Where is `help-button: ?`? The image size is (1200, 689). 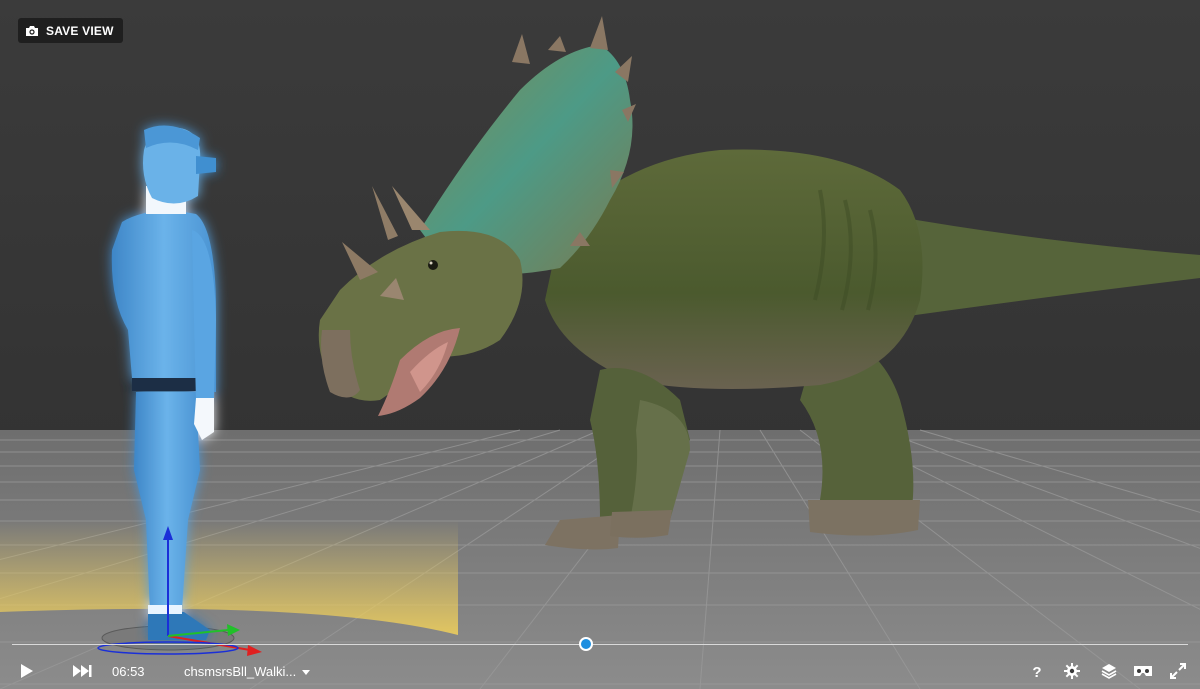 help-button: ? is located at coordinates (1037, 672).